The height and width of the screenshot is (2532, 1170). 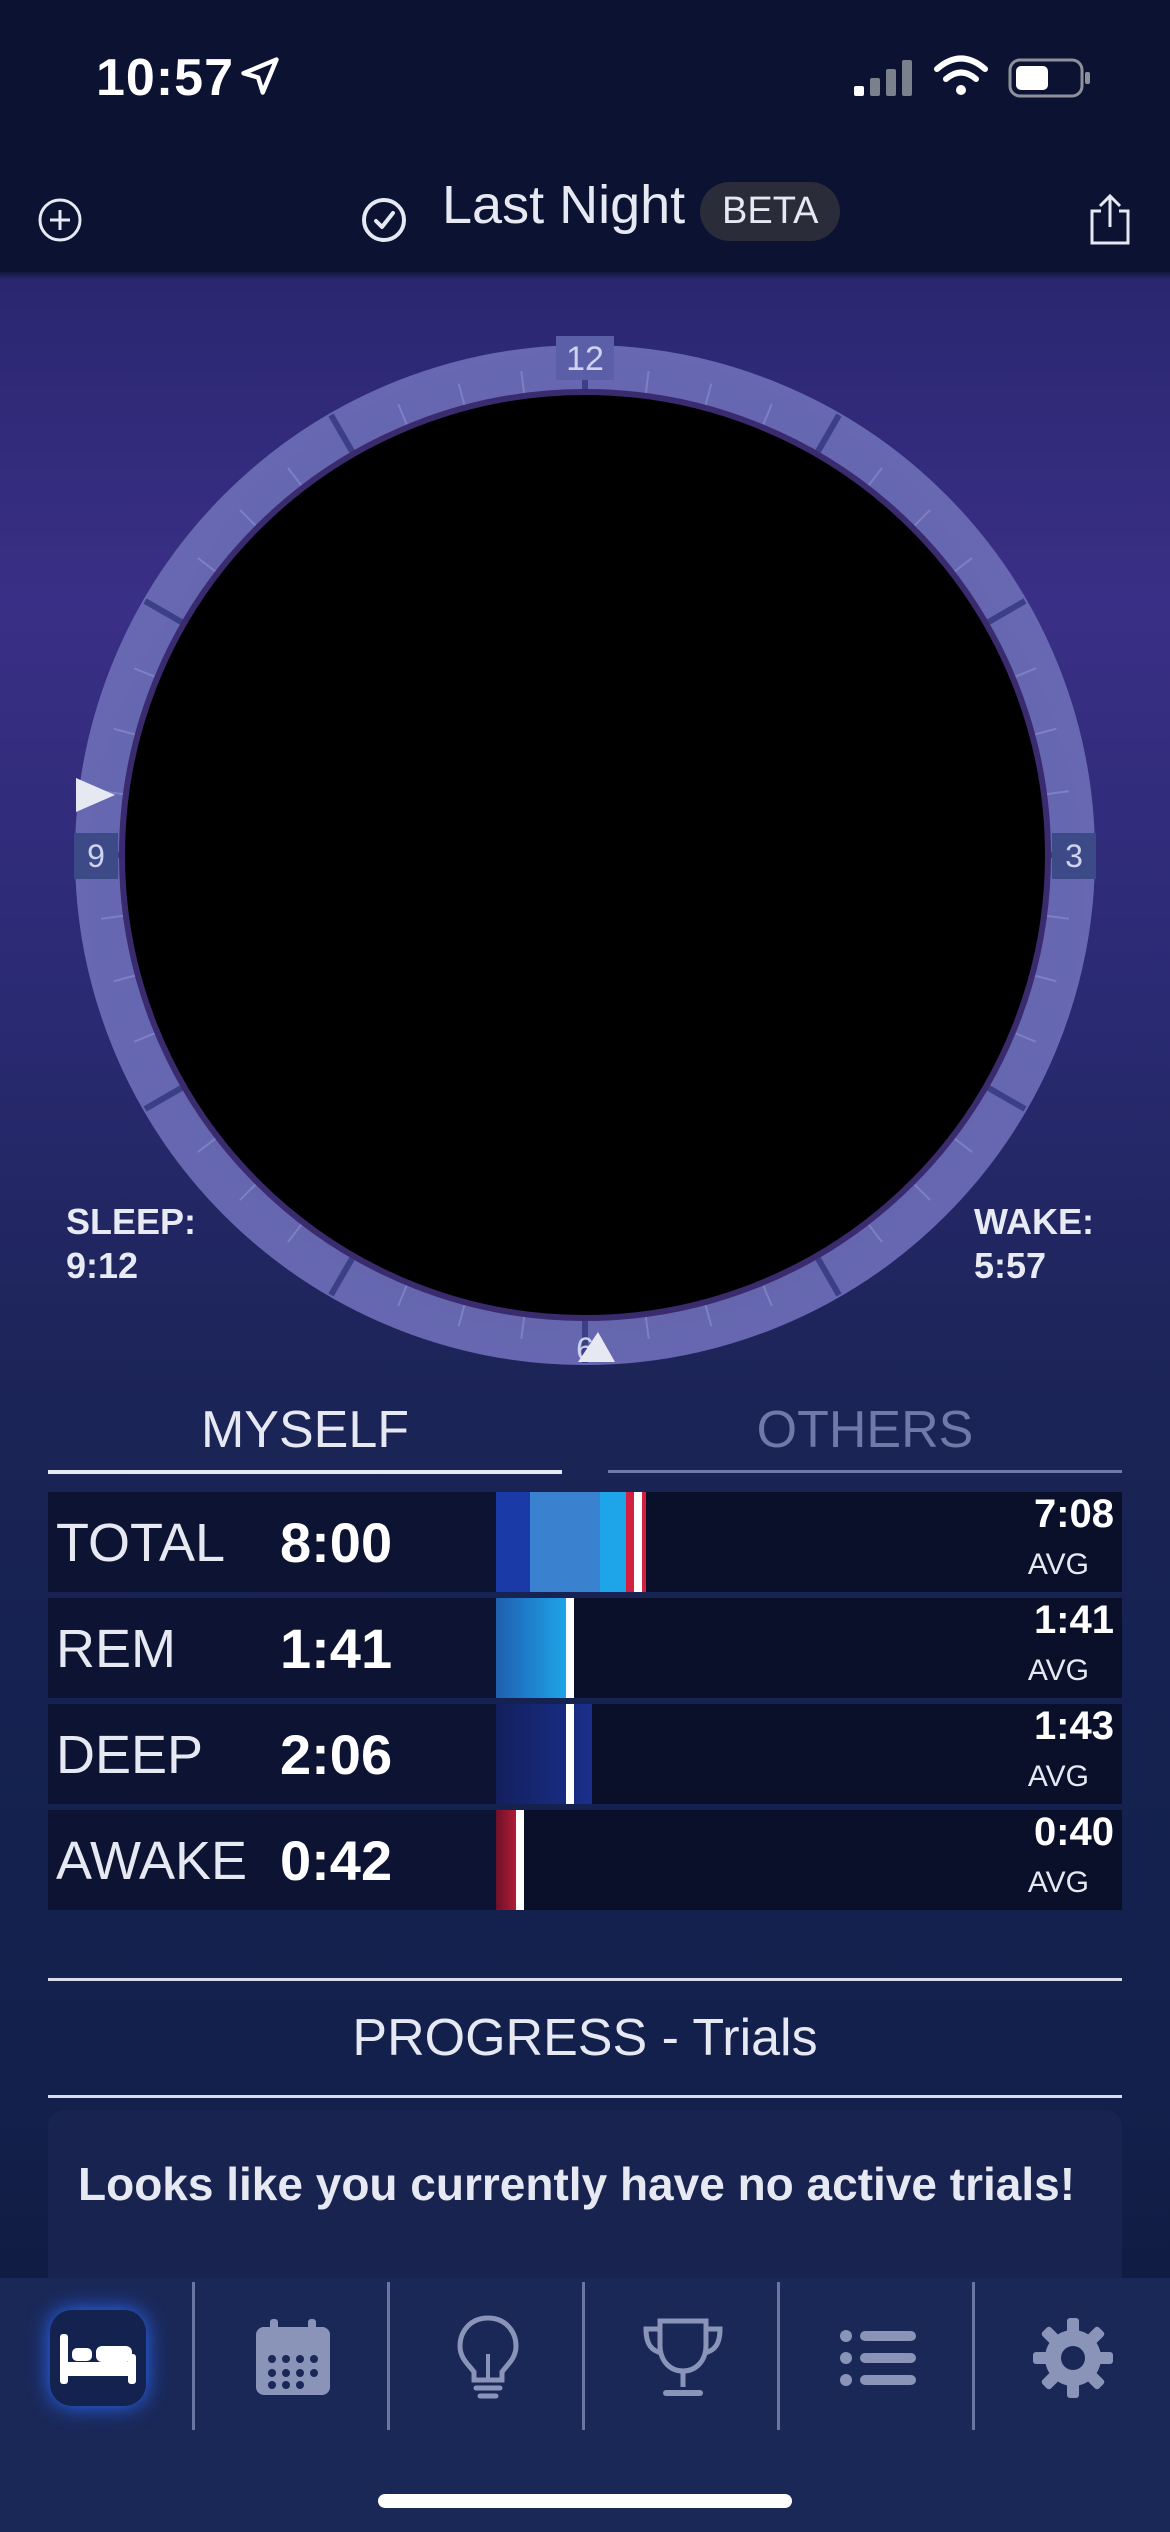 What do you see at coordinates (585, 2501) in the screenshot?
I see `home-indicator` at bounding box center [585, 2501].